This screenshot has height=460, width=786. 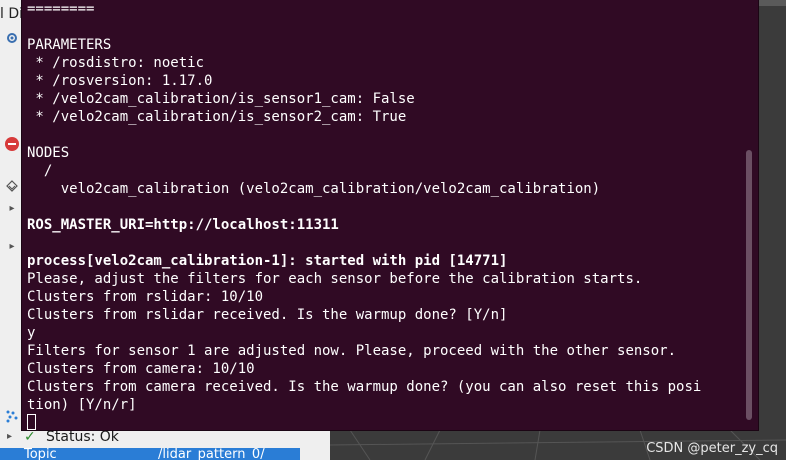 What do you see at coordinates (12, 144) in the screenshot?
I see `error-icon` at bounding box center [12, 144].